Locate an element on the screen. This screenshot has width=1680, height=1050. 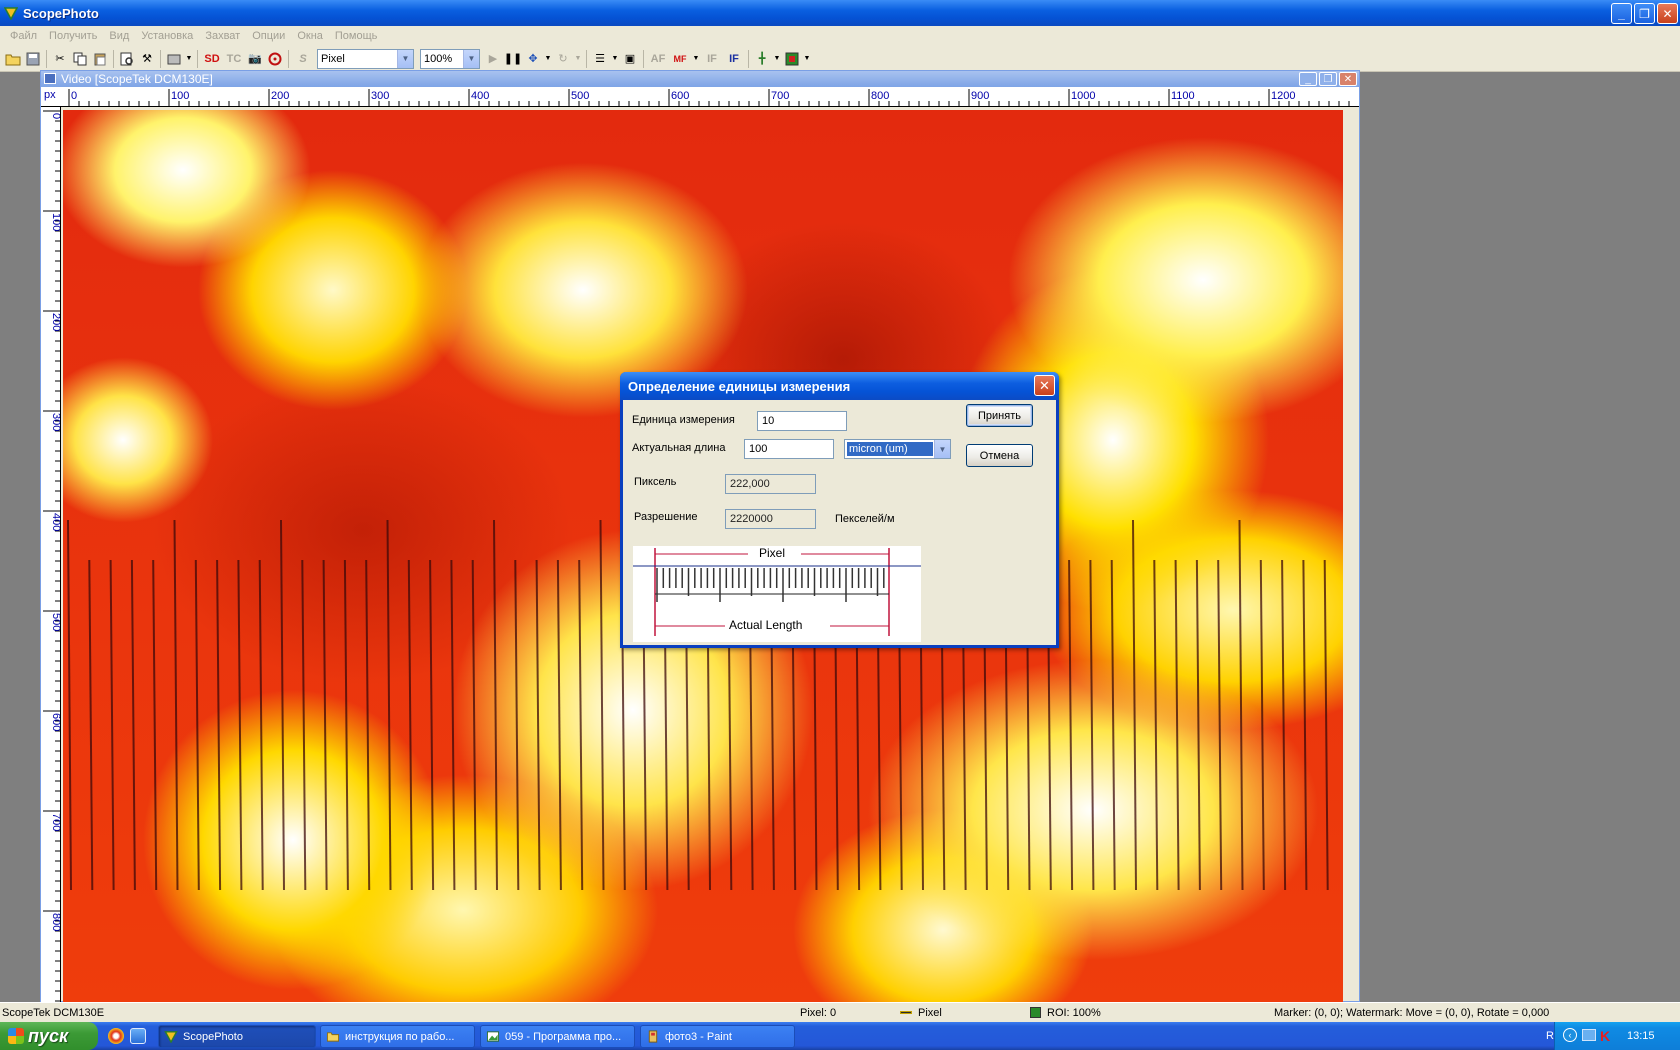
paste-icon is located at coordinates (100, 59).